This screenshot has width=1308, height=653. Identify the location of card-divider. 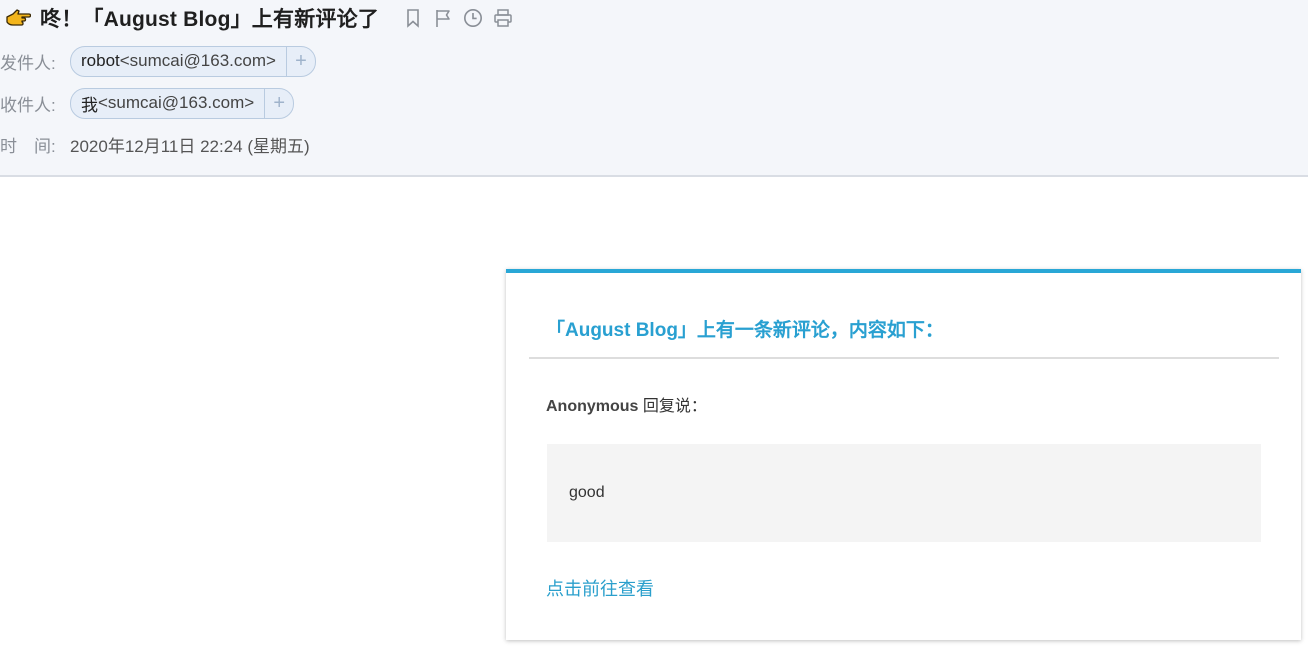
(904, 358).